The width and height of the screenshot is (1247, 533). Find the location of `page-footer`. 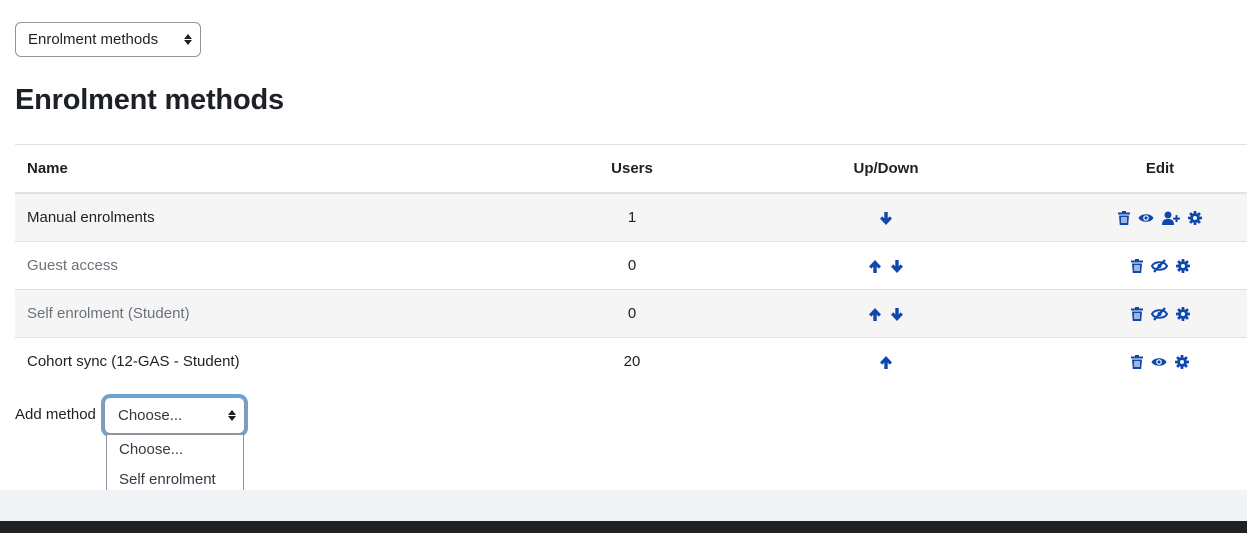

page-footer is located at coordinates (623, 527).